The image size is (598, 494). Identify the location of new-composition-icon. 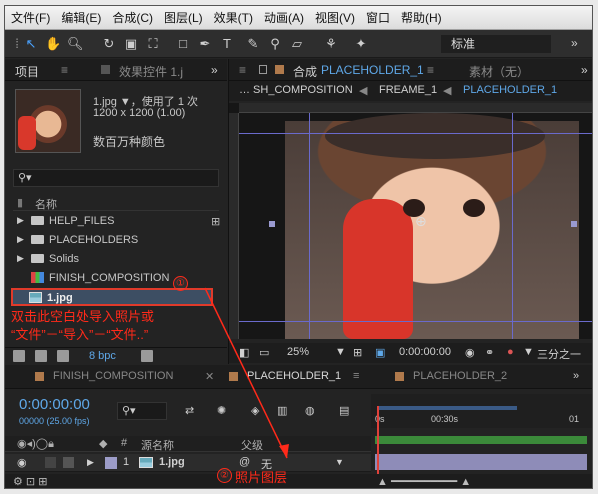
(63, 356).